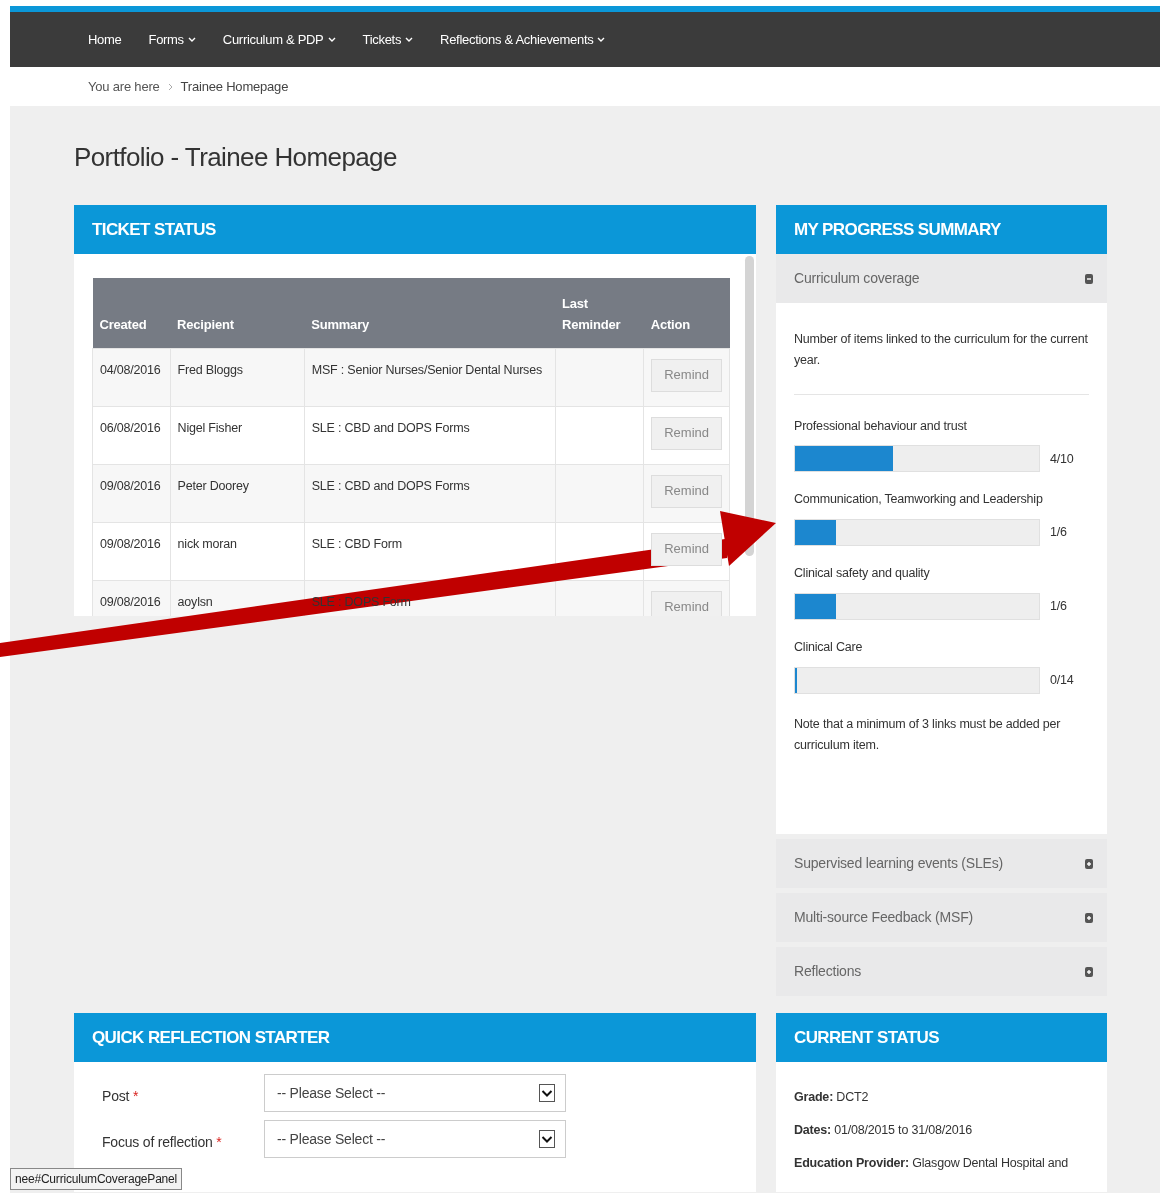 The image size is (1160, 1193). Describe the element at coordinates (195, 601) in the screenshot. I see `table-cell: aoylsn` at that location.